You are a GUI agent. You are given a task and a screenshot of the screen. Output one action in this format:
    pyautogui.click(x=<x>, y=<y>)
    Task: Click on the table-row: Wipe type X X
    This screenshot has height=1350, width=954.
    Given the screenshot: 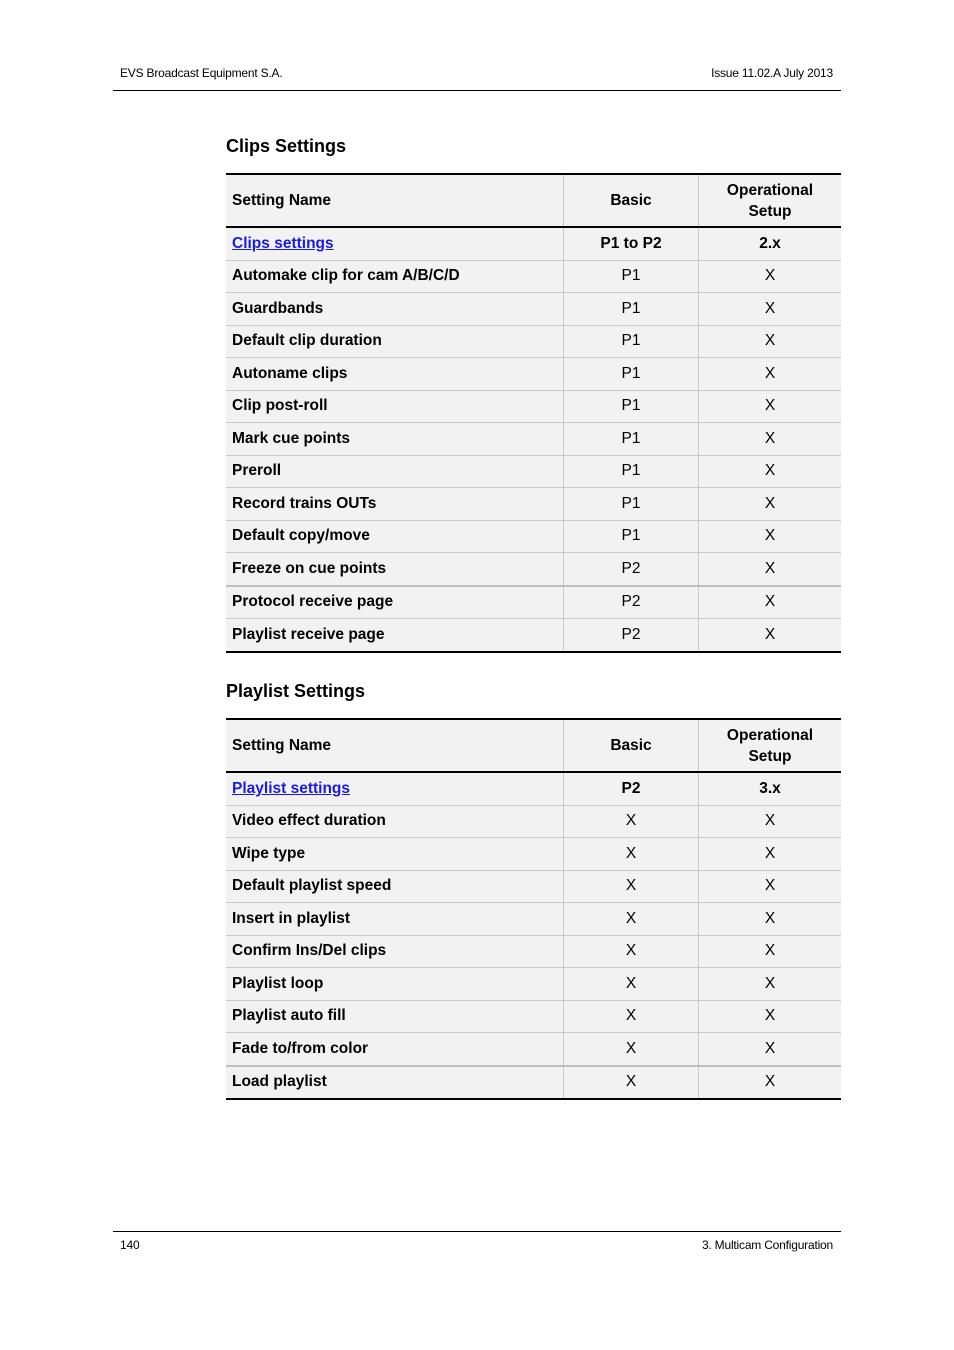 What is the action you would take?
    pyautogui.click(x=533, y=853)
    